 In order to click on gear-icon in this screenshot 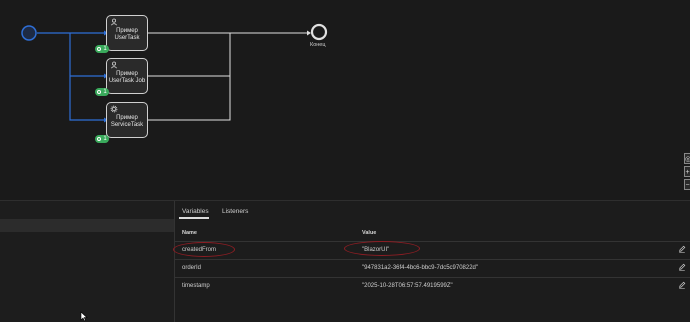, I will do `click(114, 109)`.